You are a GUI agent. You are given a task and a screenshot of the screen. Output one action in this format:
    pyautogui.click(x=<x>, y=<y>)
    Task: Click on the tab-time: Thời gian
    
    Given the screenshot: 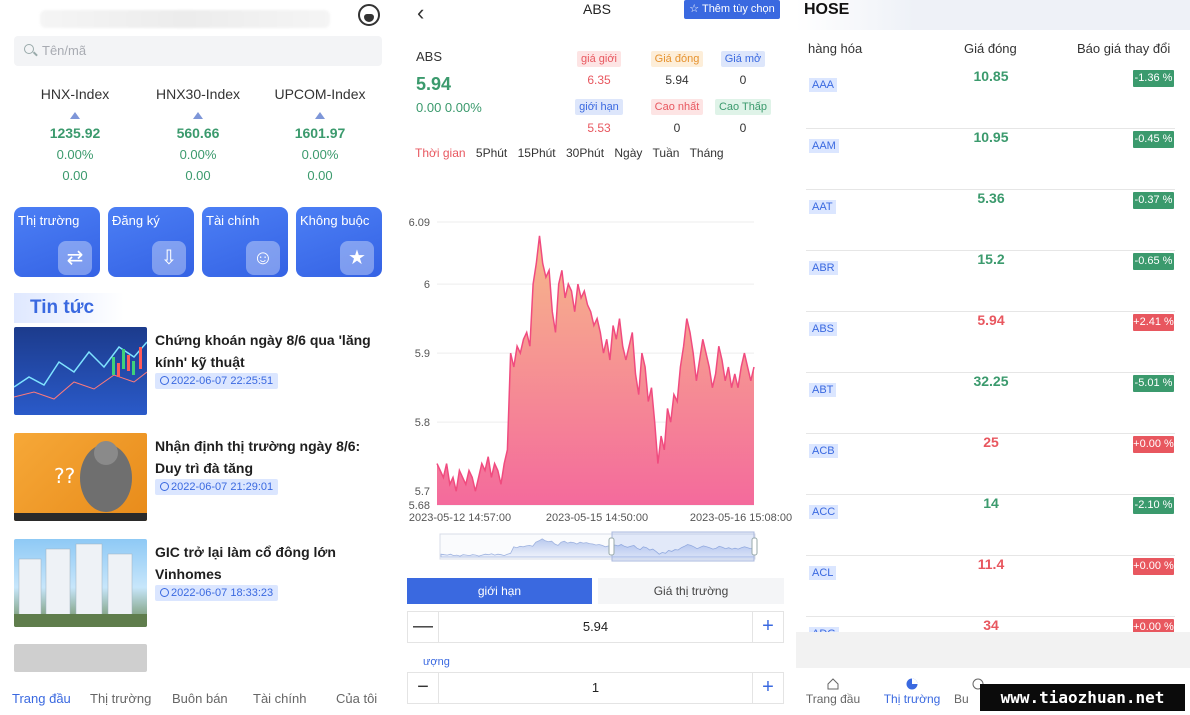 What is the action you would take?
    pyautogui.click(x=440, y=153)
    